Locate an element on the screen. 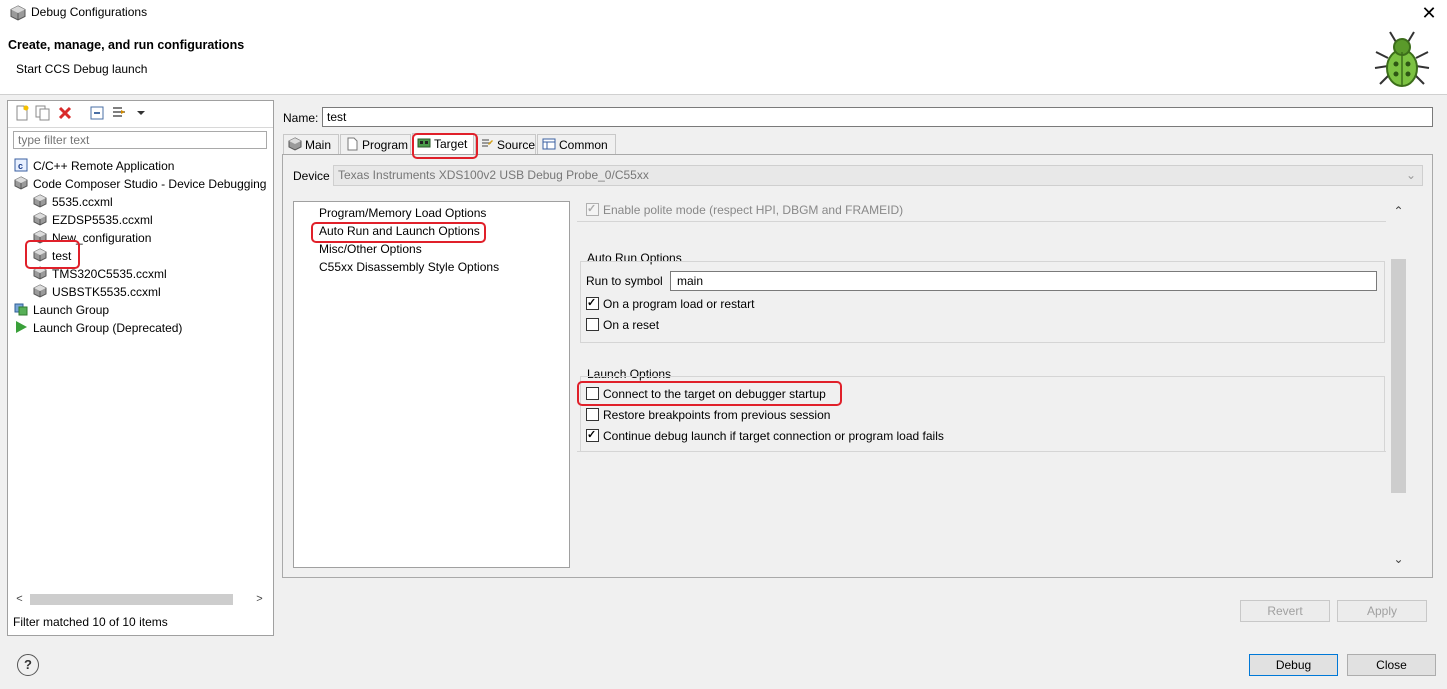 The width and height of the screenshot is (1447, 689). option-c55xx-disassembly-style-options: C55xx Disassembly Style Options is located at coordinates (409, 267).